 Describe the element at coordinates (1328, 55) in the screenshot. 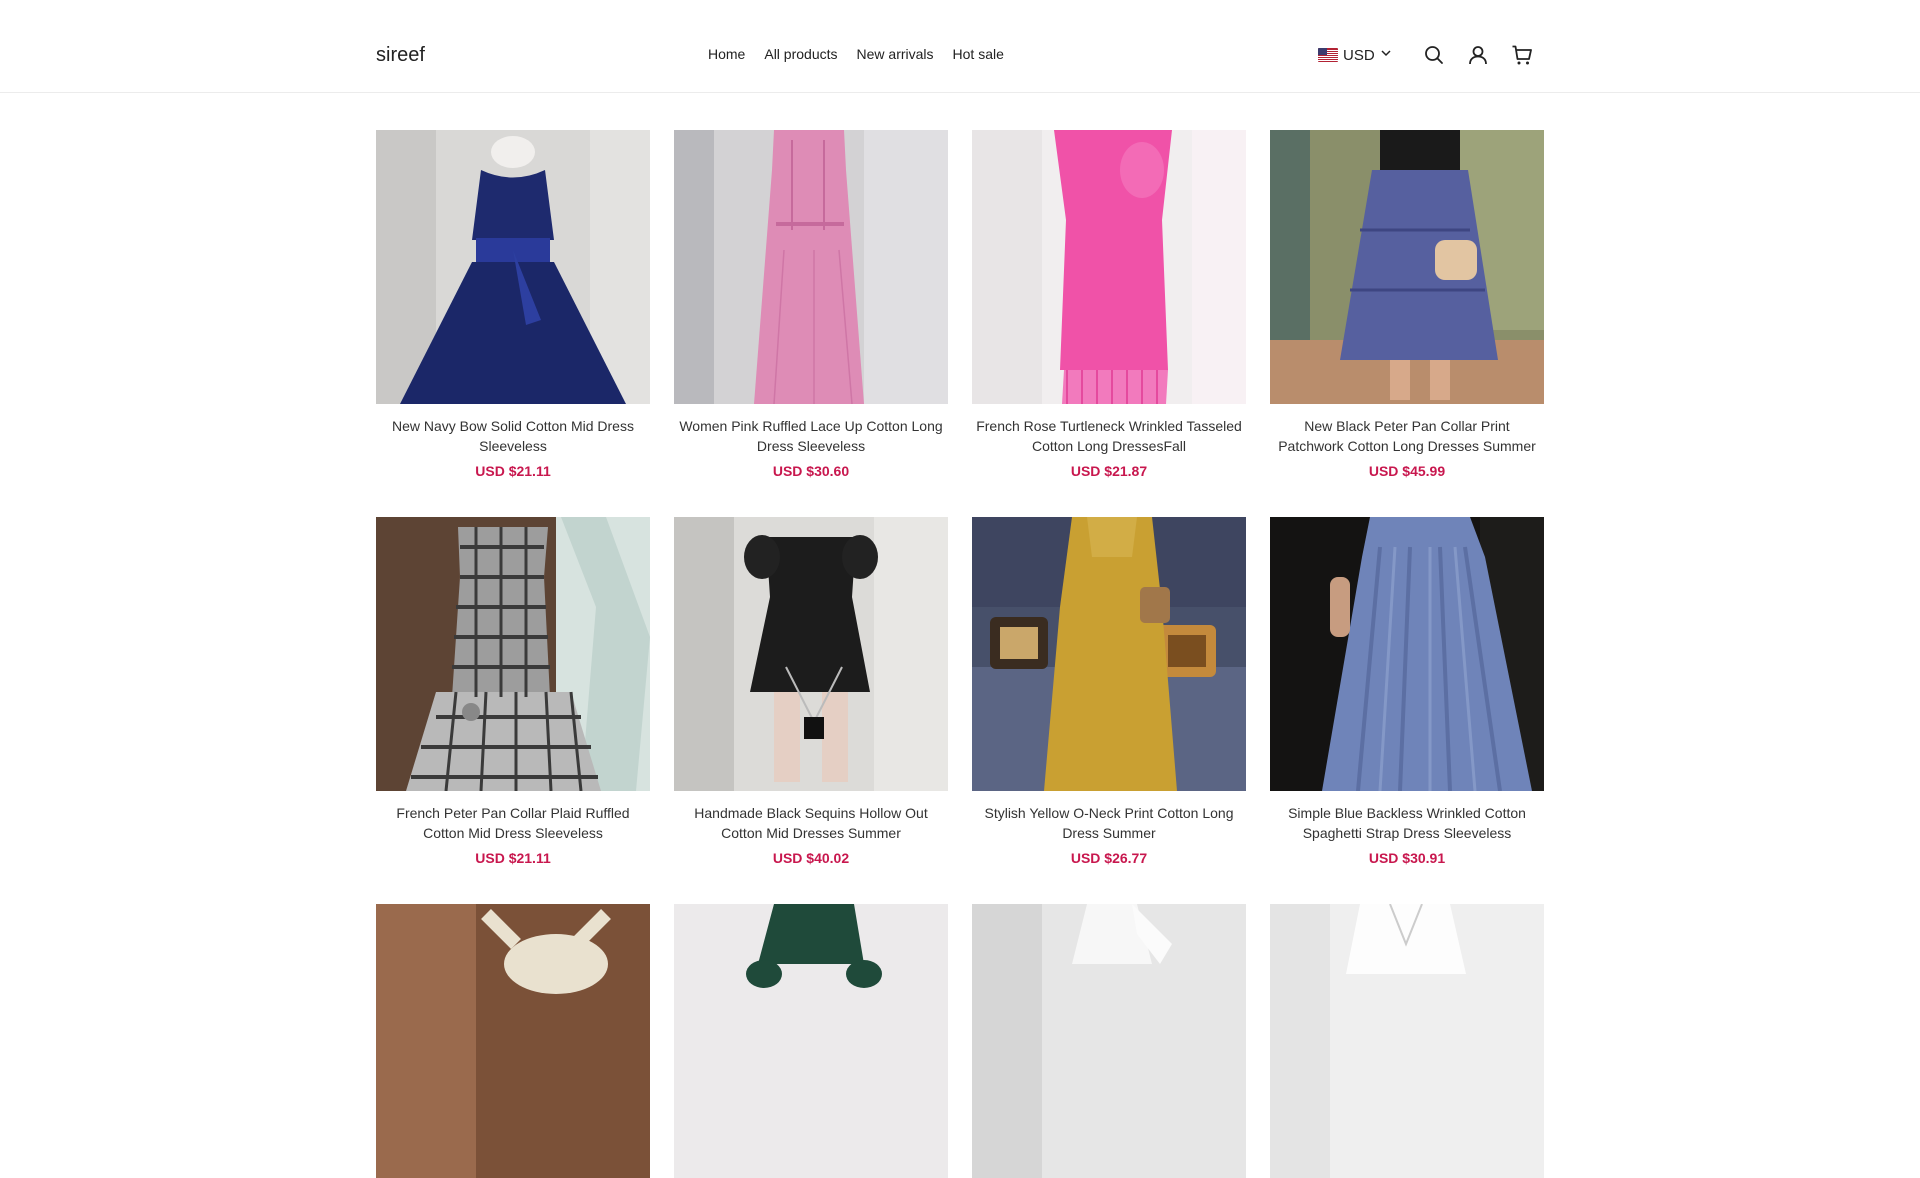

I see `us-flag-icon` at that location.